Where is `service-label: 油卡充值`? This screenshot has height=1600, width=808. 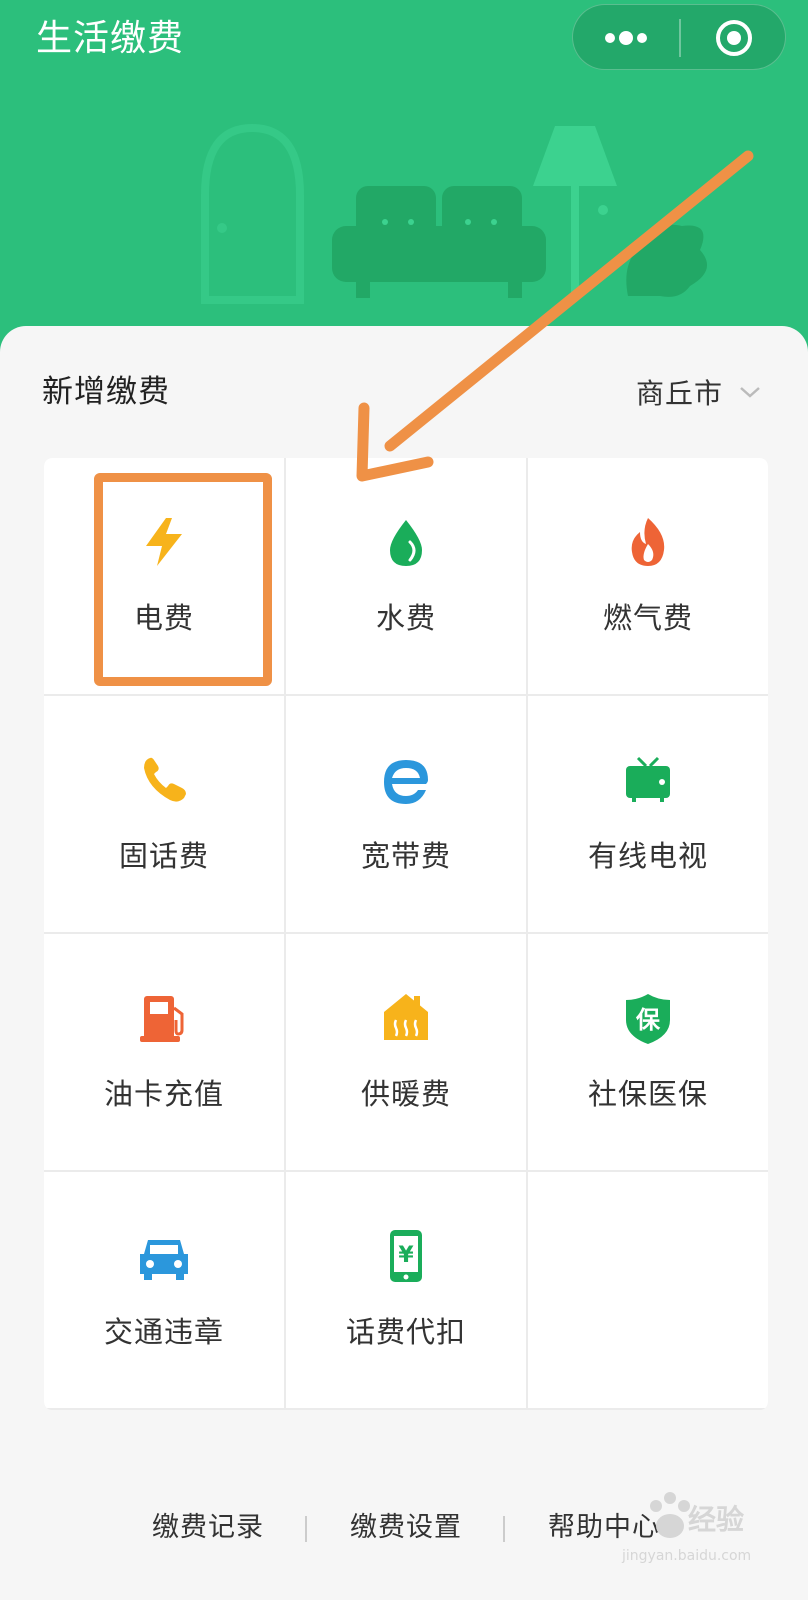
service-label: 油卡充值 is located at coordinates (163, 1094).